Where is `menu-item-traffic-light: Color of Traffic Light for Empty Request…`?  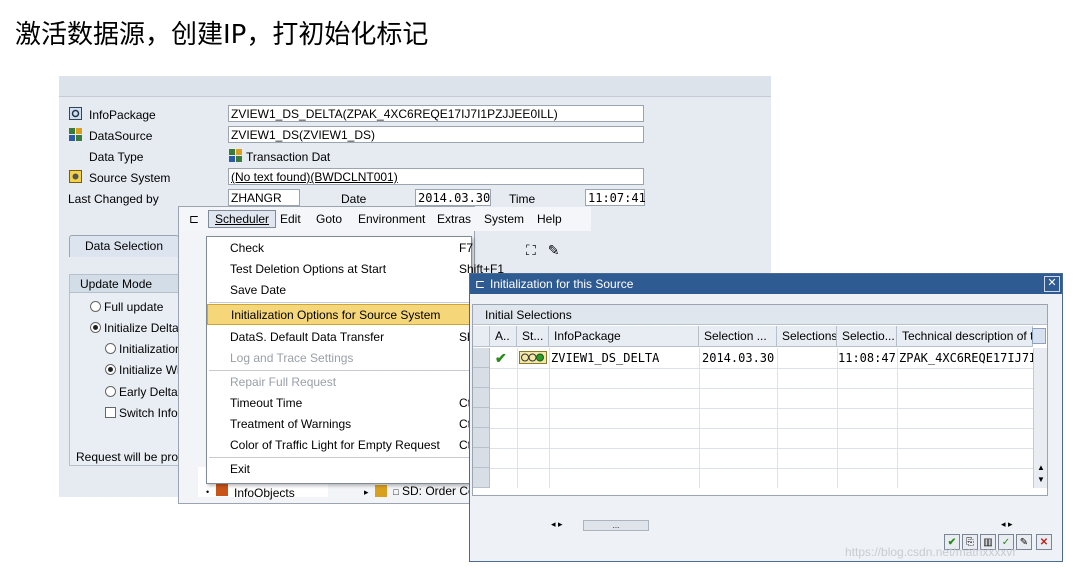
menu-item-traffic-light: Color of Traffic Light for Empty Request… is located at coordinates (353, 445).